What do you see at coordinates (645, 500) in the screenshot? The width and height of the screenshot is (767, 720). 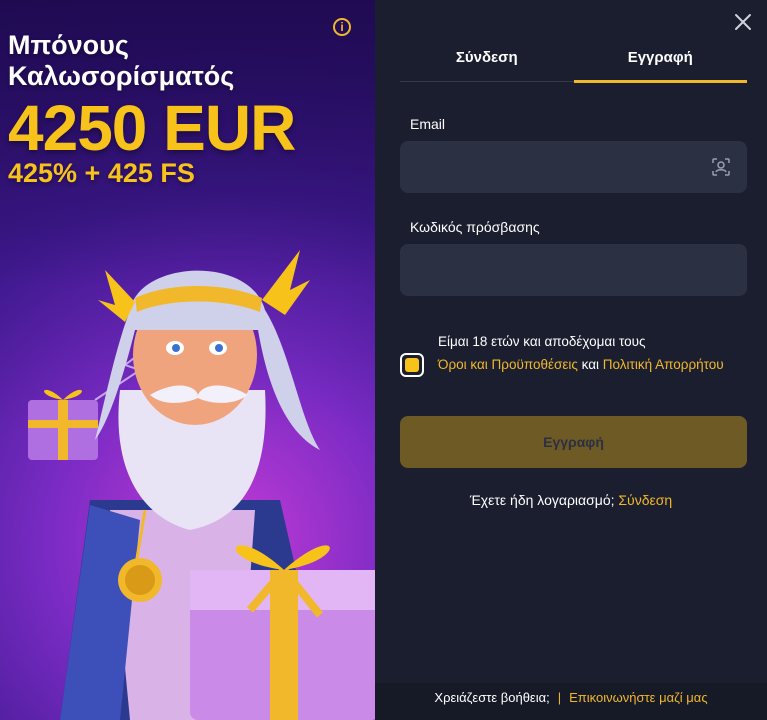 I see `login-link: Σύνδεση` at bounding box center [645, 500].